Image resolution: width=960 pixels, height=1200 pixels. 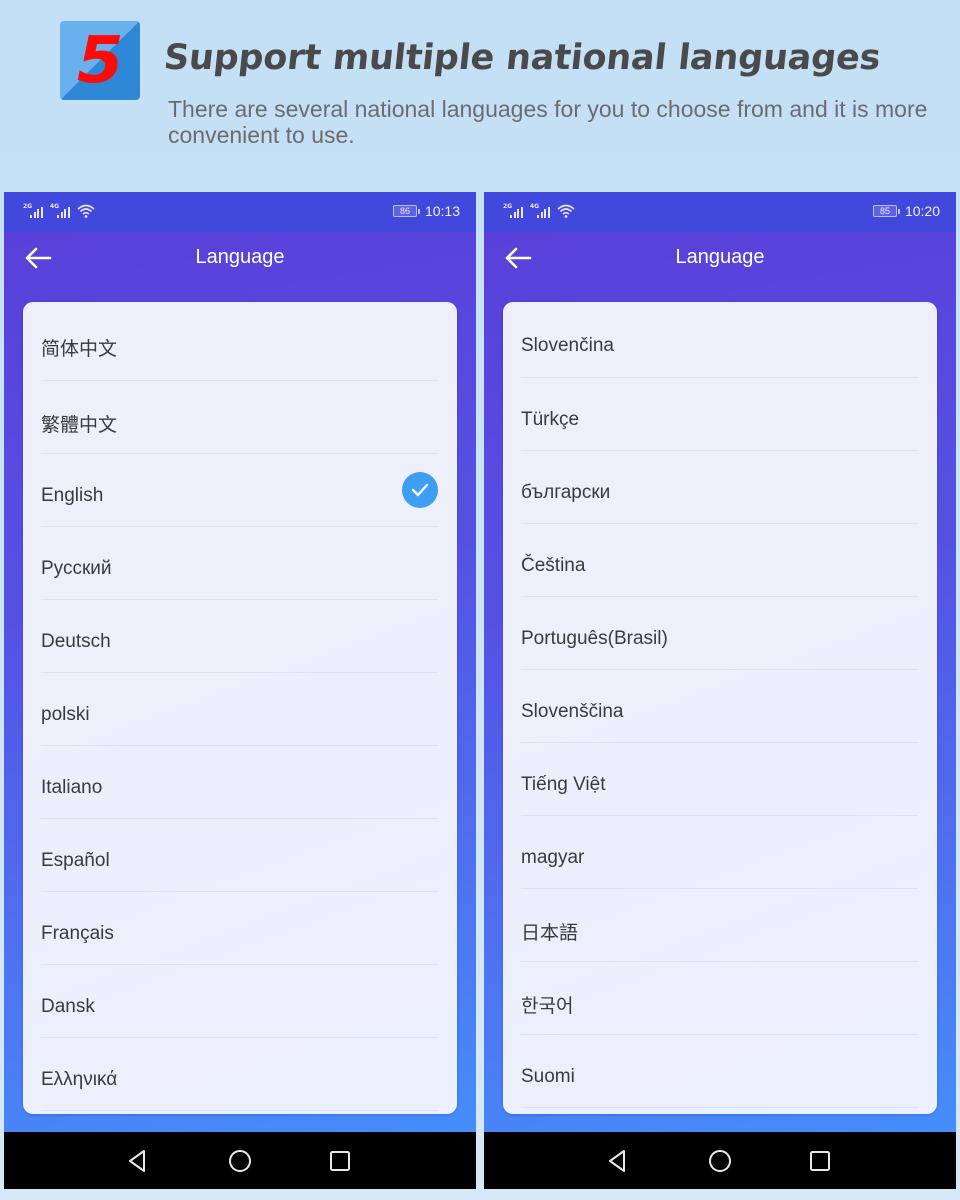 I want to click on language-option: Türkçe, so click(x=719, y=414).